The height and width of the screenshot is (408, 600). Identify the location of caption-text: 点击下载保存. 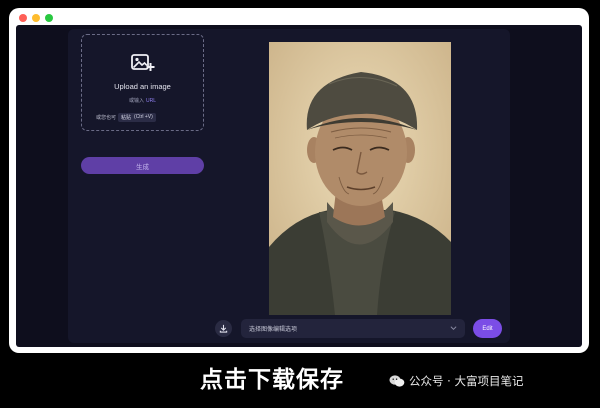
(272, 380).